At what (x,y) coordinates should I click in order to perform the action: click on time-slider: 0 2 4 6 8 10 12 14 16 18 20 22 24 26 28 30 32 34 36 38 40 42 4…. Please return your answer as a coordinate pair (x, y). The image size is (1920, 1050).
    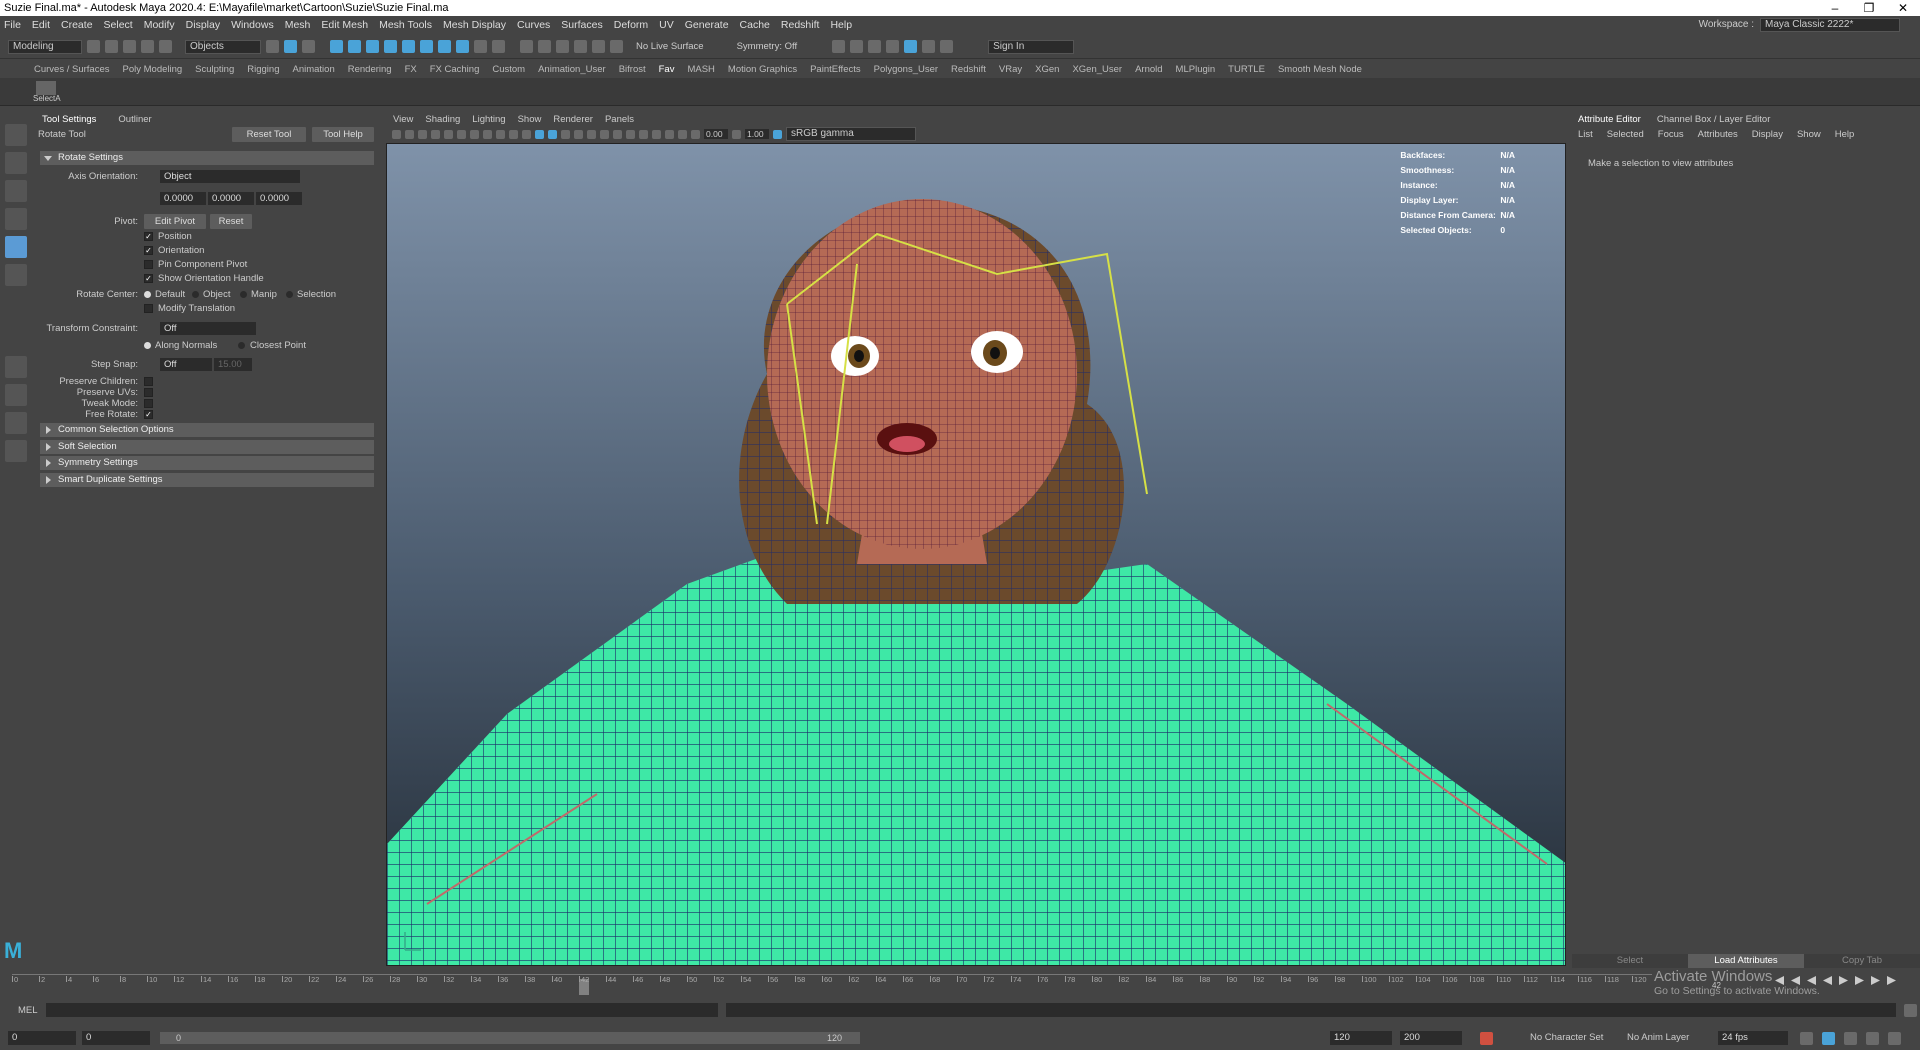
    Looking at the image, I should click on (960, 984).